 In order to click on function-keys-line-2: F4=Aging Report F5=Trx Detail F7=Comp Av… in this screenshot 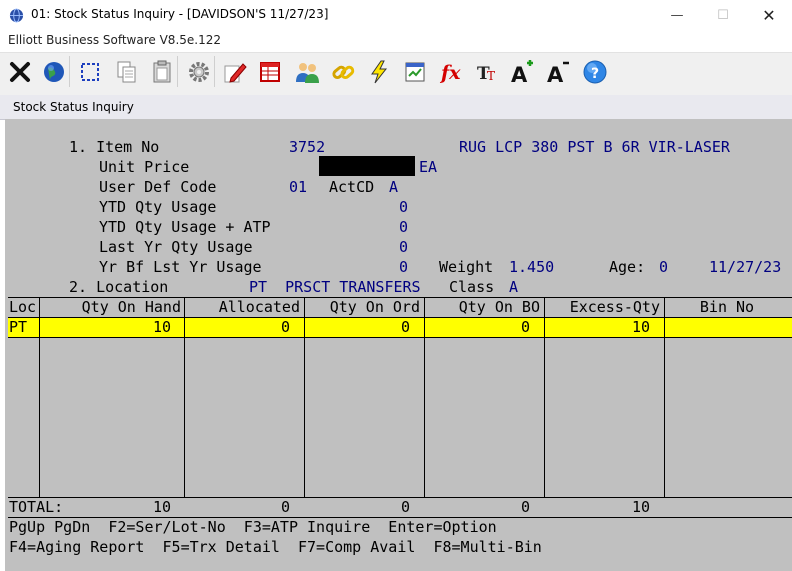, I will do `click(275, 547)`.